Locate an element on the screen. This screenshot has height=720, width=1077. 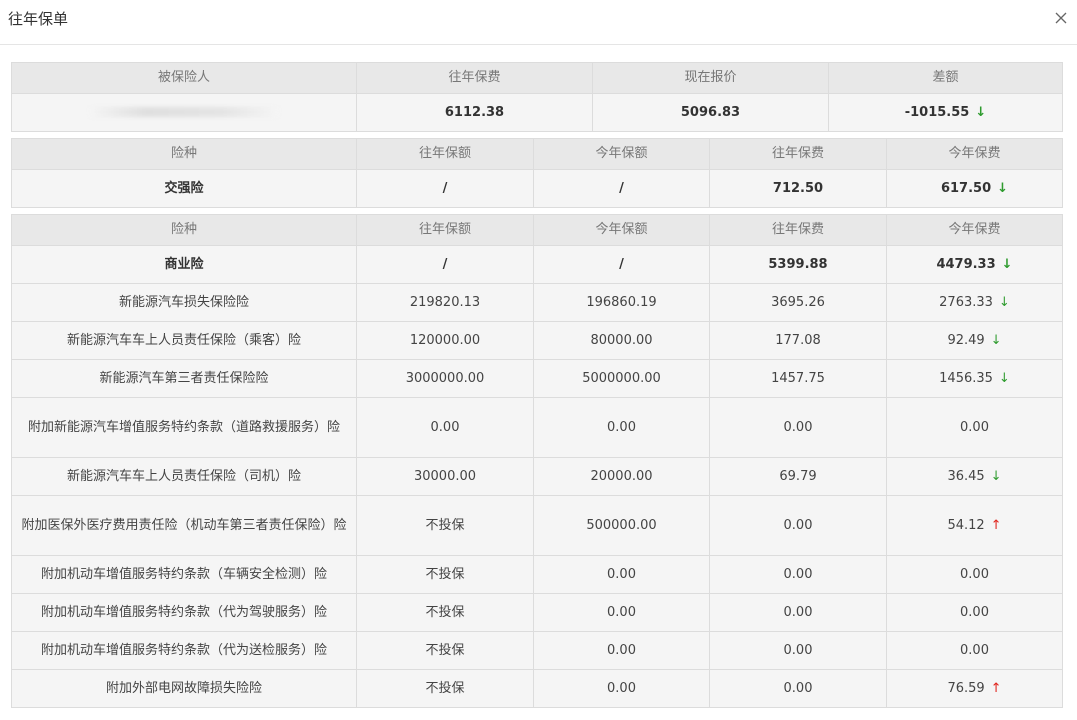
commercial-total-curr-amount: / is located at coordinates (621, 264).